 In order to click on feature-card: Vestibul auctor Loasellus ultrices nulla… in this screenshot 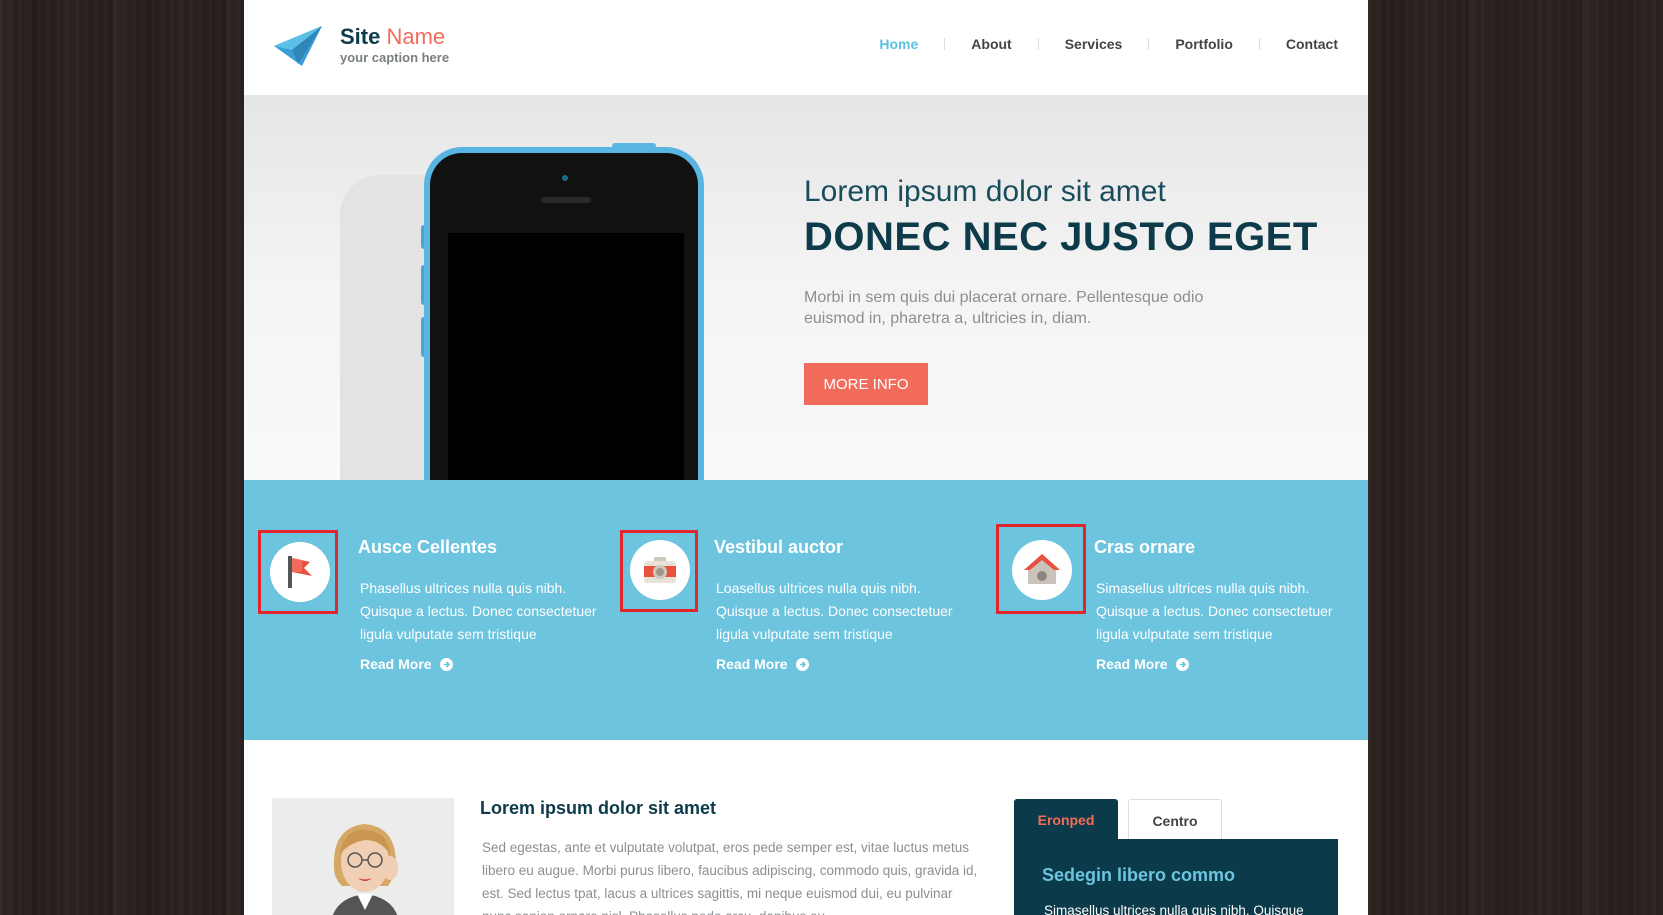, I will do `click(769, 610)`.